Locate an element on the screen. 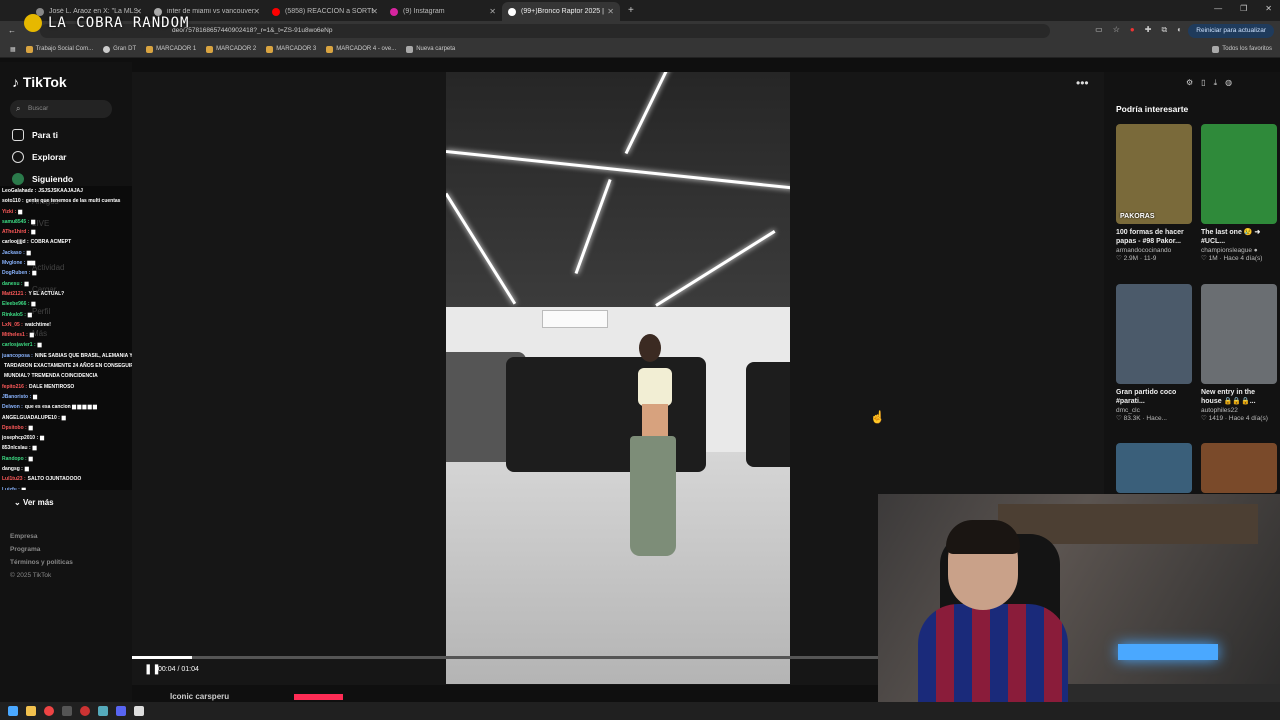 This screenshot has width=1280, height=720. star-icon: ☆ is located at coordinates (1116, 30).